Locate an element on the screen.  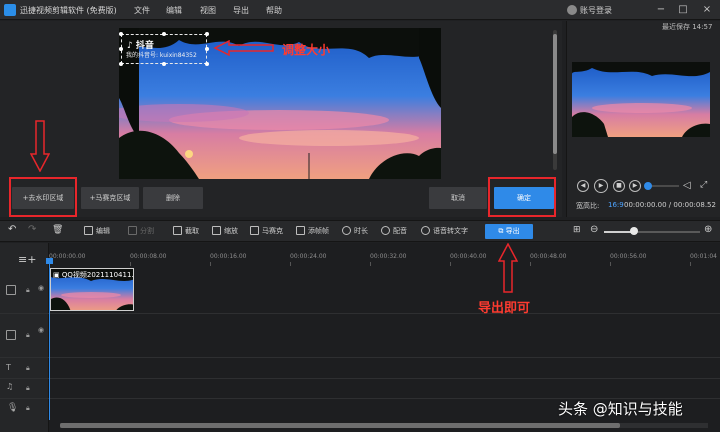
export-icon: ⧉ is located at coordinates (502, 231).